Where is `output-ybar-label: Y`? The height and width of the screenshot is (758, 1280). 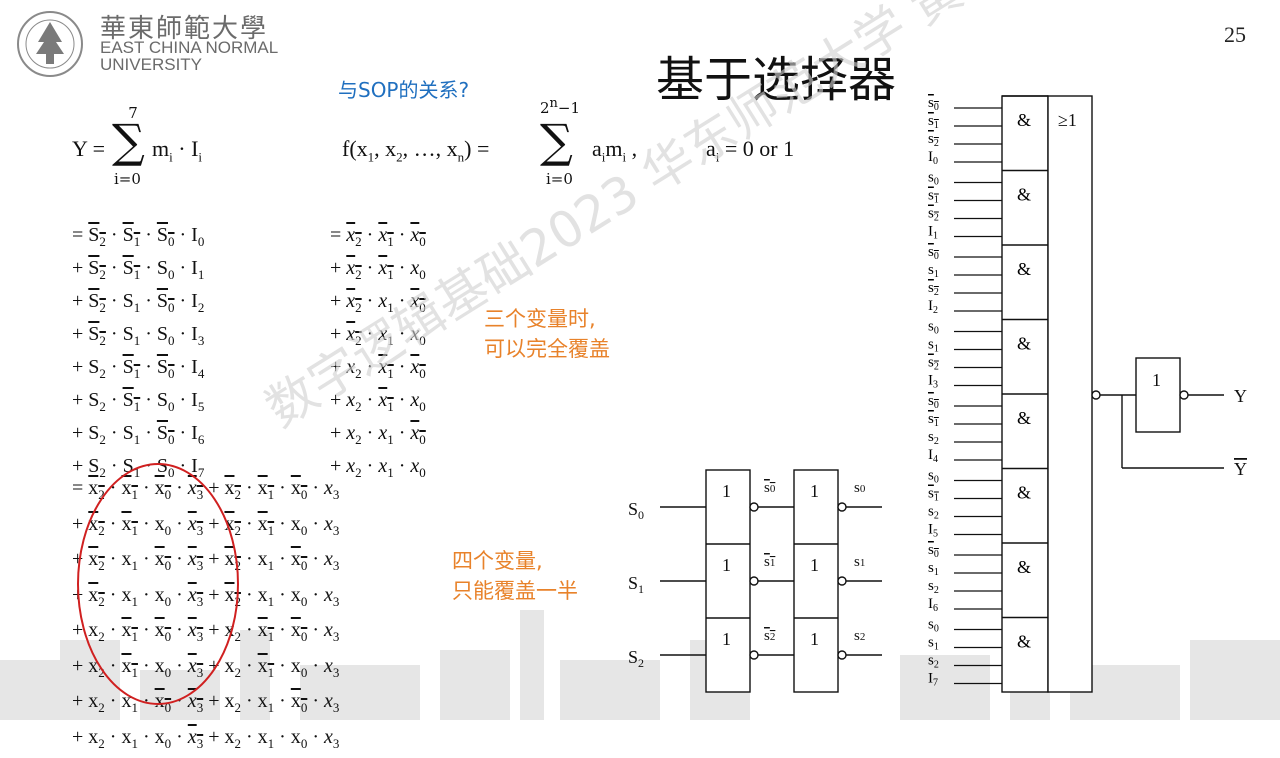
output-ybar-label: Y is located at coordinates (1240, 469).